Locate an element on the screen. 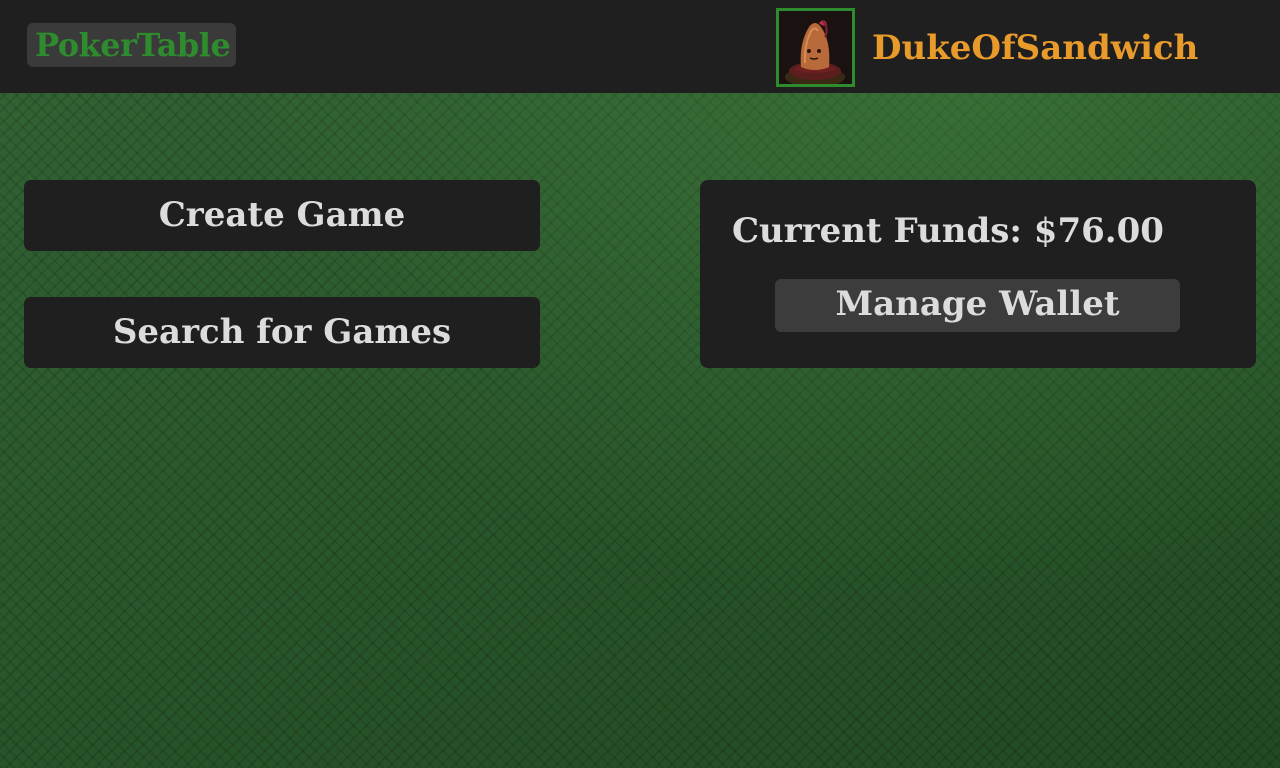 The height and width of the screenshot is (768, 1280). funds-label: Current Funds: is located at coordinates (877, 231).